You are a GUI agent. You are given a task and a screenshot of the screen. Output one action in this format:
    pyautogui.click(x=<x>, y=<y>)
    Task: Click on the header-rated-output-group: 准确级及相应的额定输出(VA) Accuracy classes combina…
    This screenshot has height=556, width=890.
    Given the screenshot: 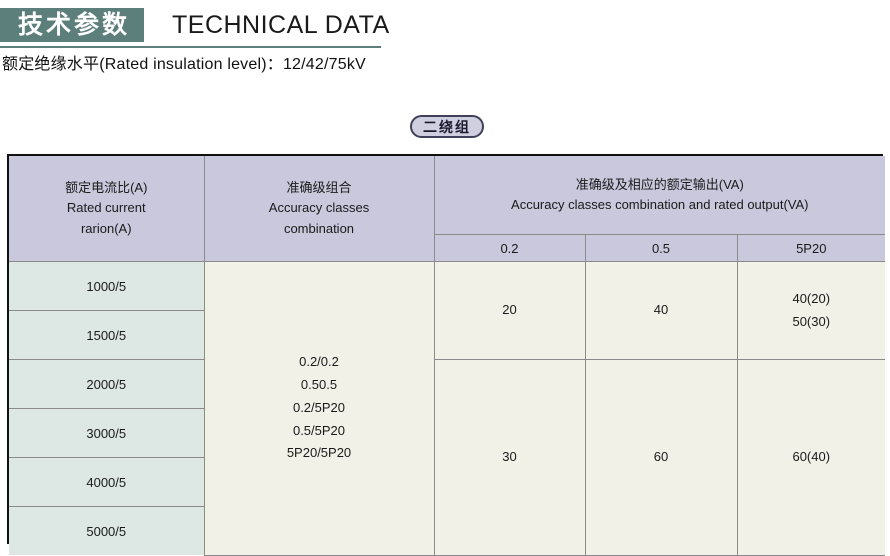 What is the action you would take?
    pyautogui.click(x=659, y=195)
    